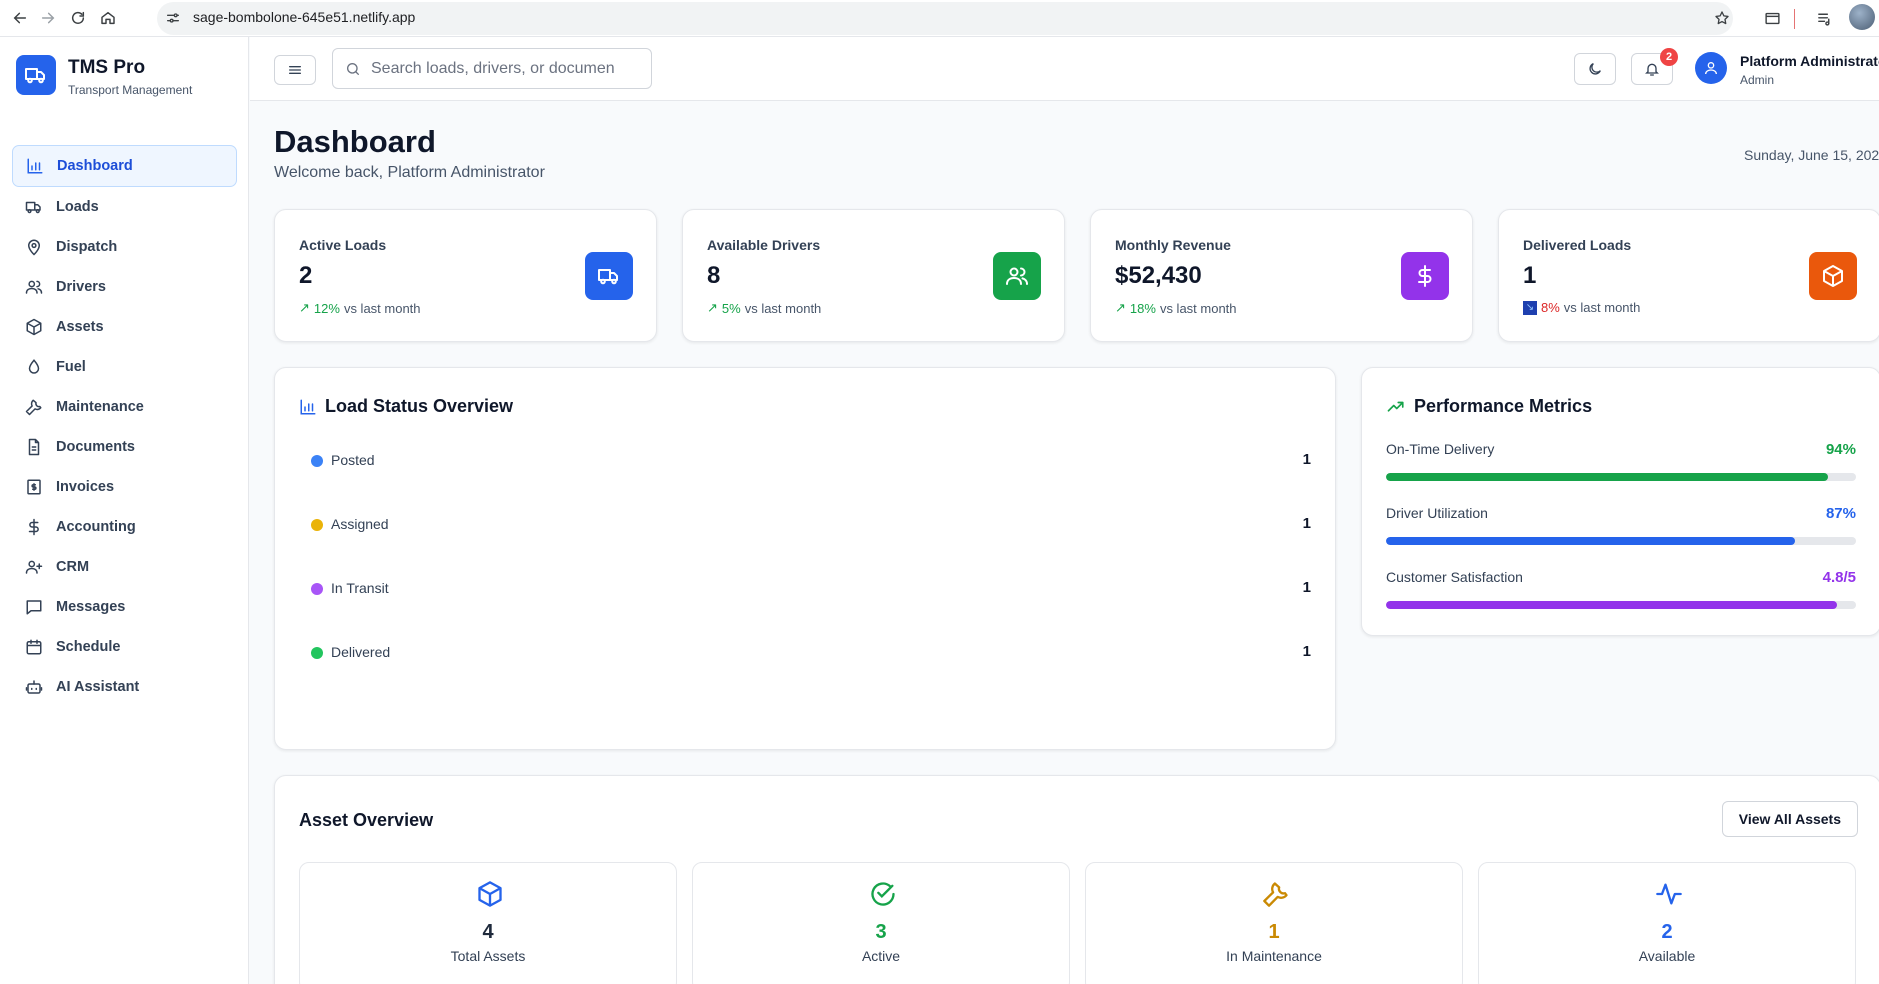  I want to click on back-icon, so click(20, 18).